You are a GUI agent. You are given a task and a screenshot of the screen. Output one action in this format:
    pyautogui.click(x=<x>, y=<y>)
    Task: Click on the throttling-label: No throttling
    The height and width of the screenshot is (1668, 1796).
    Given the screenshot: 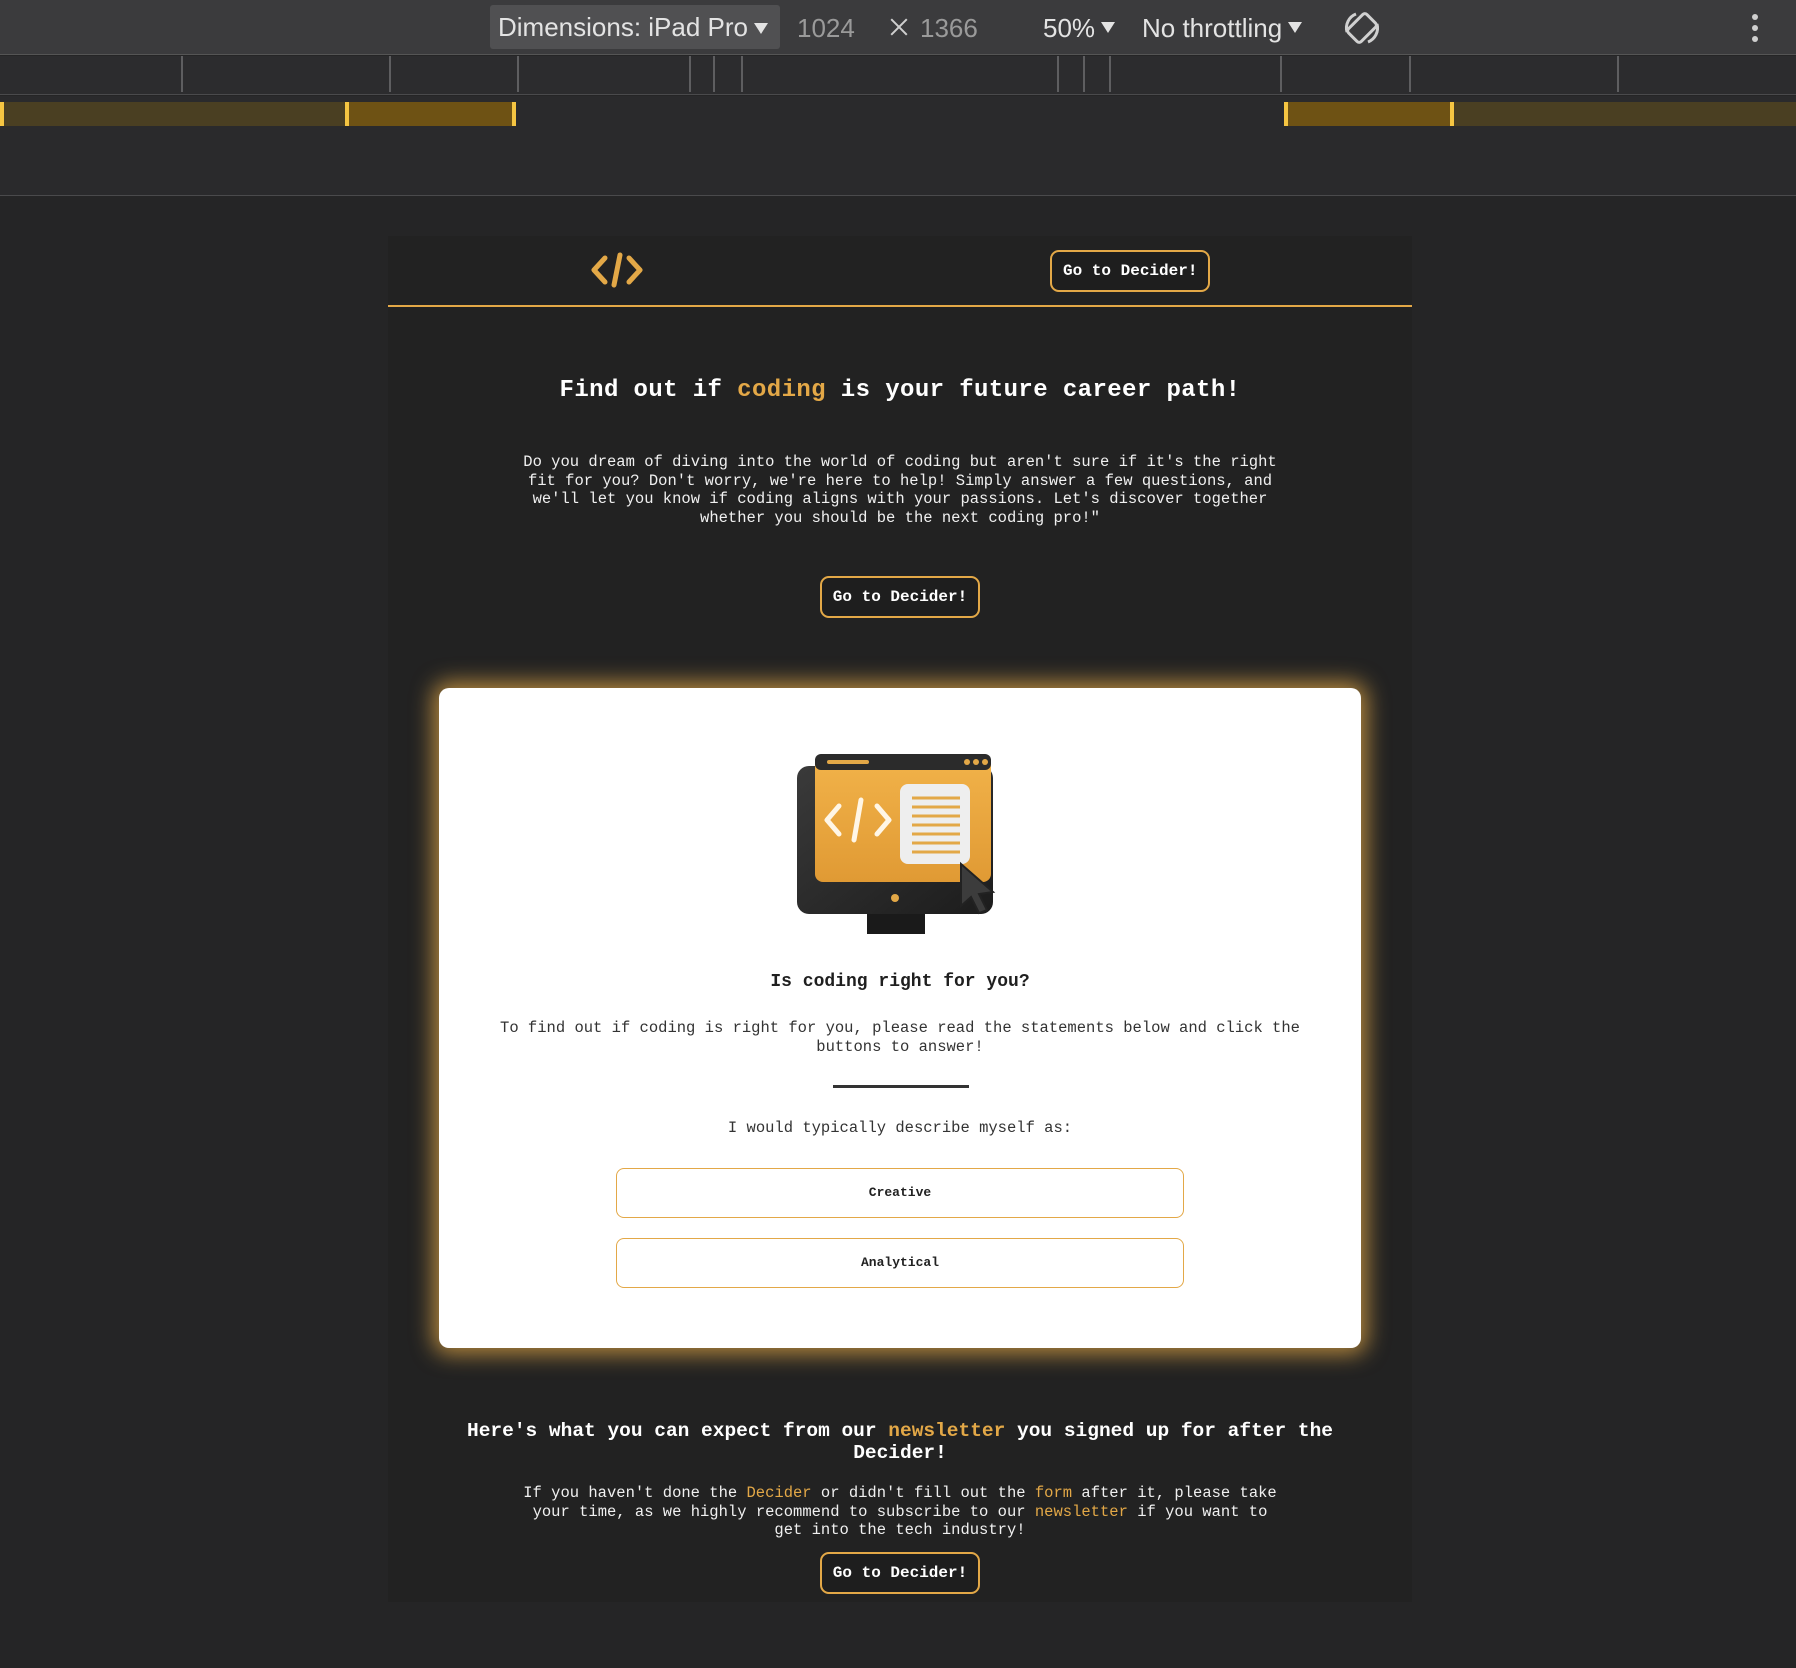 What is the action you would take?
    pyautogui.click(x=1212, y=28)
    